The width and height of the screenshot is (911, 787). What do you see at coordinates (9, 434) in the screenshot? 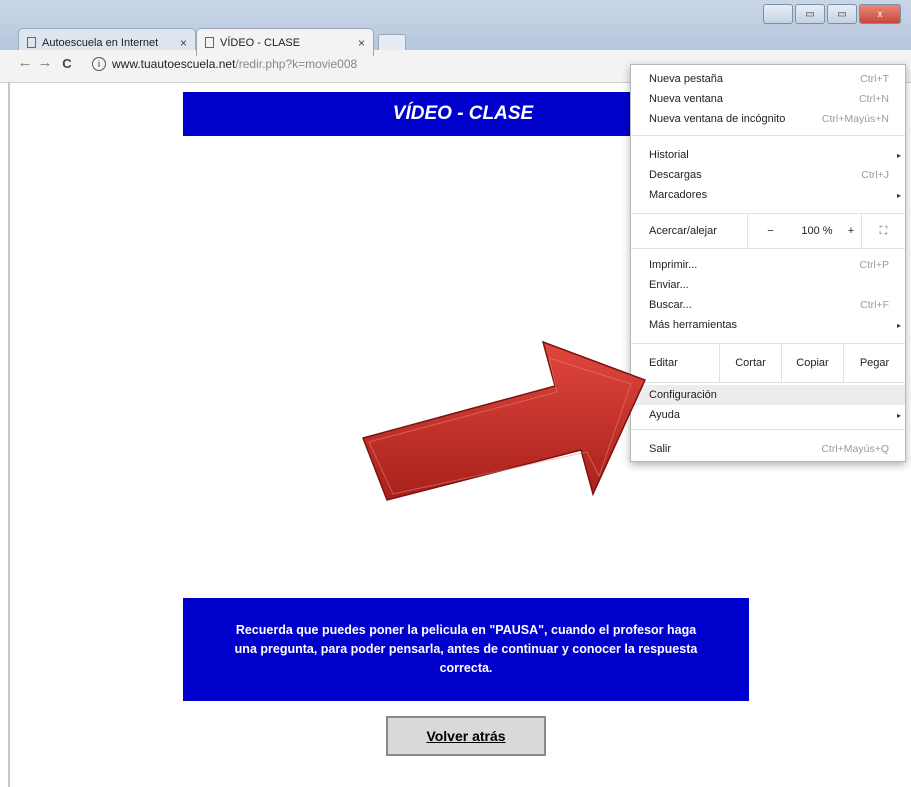
I see `page-border` at bounding box center [9, 434].